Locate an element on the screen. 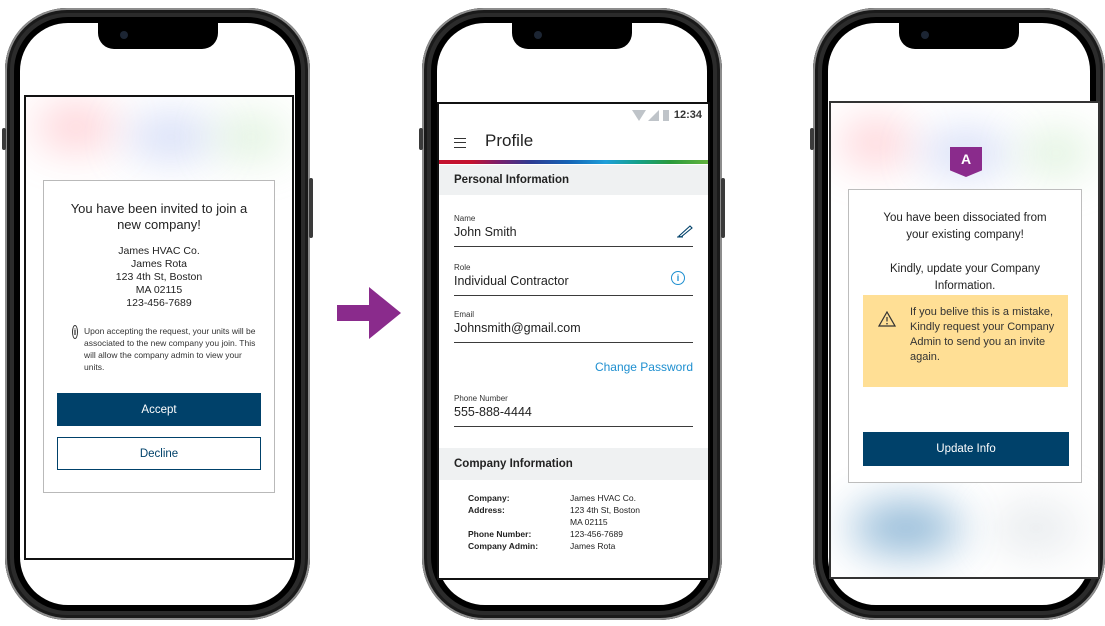 The height and width of the screenshot is (626, 1105). role-info-icon: i is located at coordinates (678, 278).